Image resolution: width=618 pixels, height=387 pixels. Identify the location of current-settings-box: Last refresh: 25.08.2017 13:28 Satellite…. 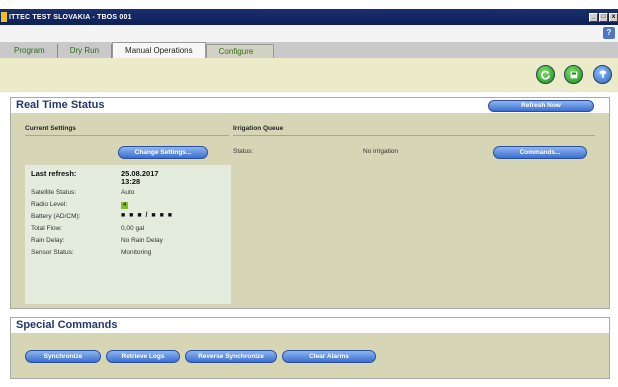
(128, 234).